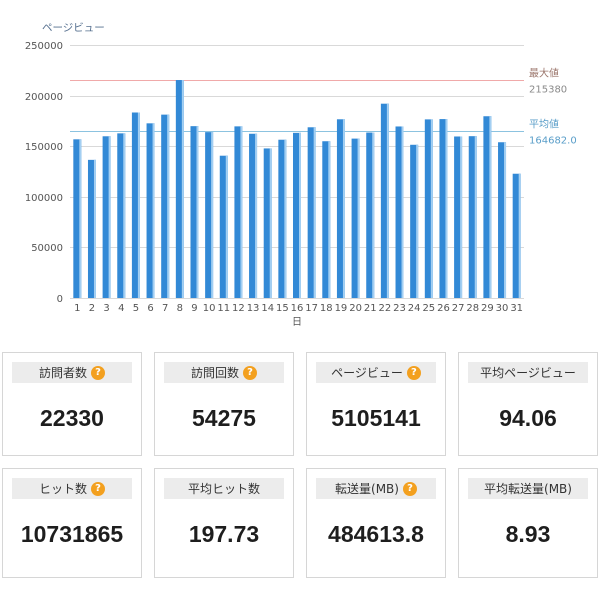 The width and height of the screenshot is (600, 600). I want to click on x-tick-label: 6, so click(150, 308).